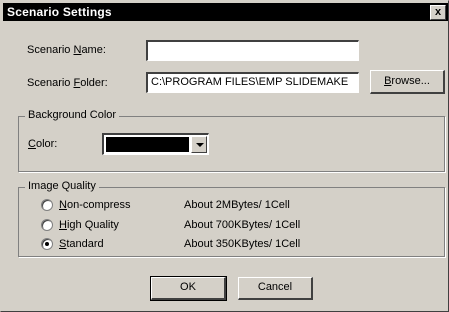 Image resolution: width=449 pixels, height=312 pixels. What do you see at coordinates (252, 50) in the screenshot?
I see `scenario-name-input` at bounding box center [252, 50].